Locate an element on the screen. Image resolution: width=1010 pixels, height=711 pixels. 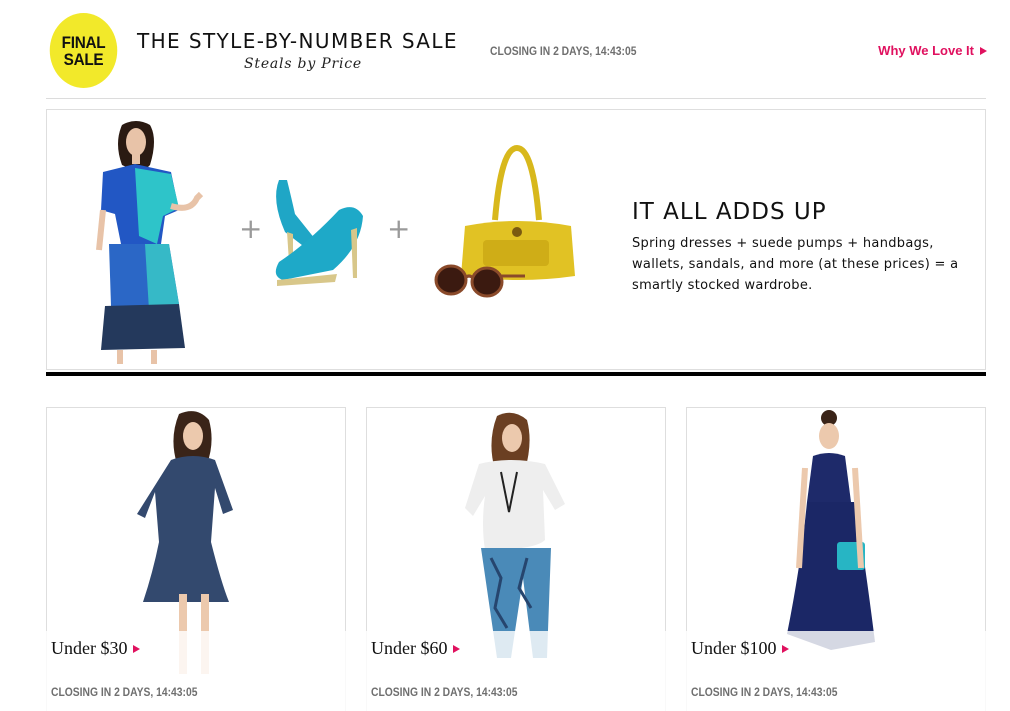
card-price-link: Under $60 is located at coordinates (416, 648).